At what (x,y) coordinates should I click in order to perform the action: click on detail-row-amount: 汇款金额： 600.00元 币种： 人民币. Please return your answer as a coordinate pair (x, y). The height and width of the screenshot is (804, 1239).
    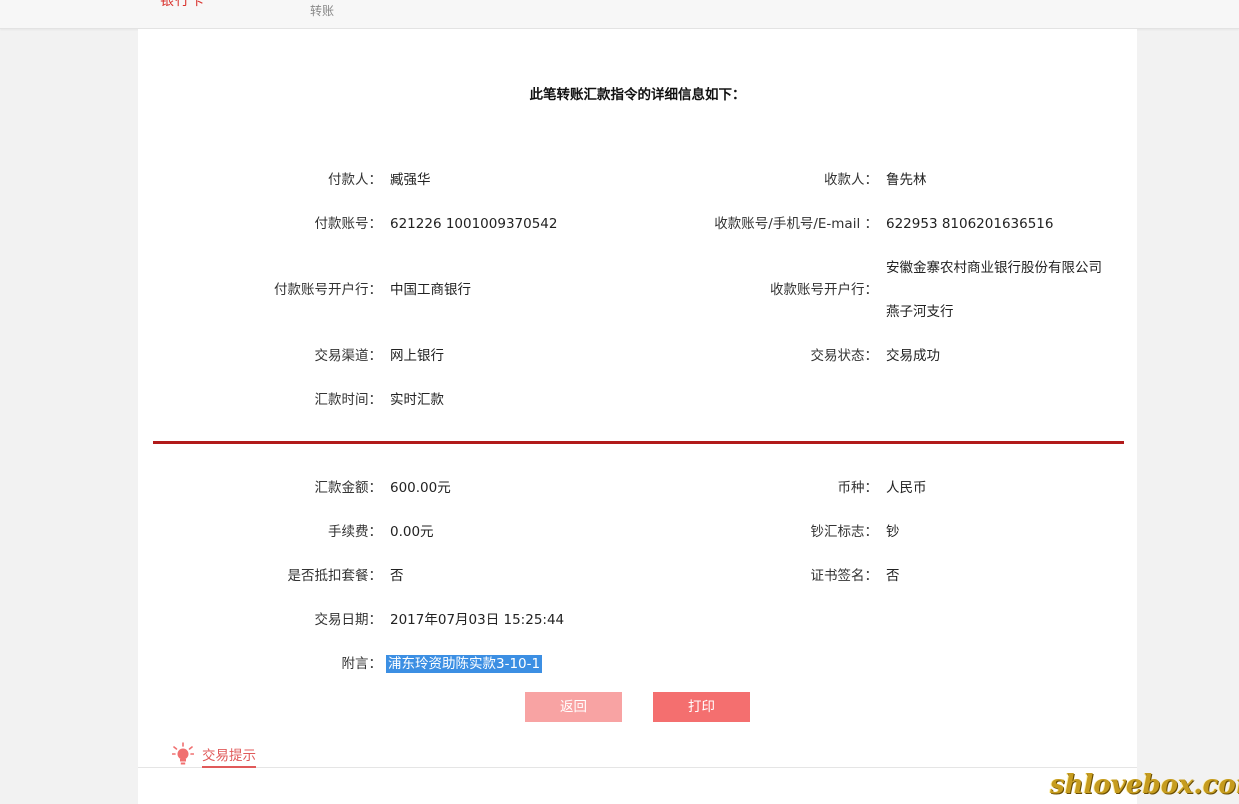
    Looking at the image, I should click on (637, 488).